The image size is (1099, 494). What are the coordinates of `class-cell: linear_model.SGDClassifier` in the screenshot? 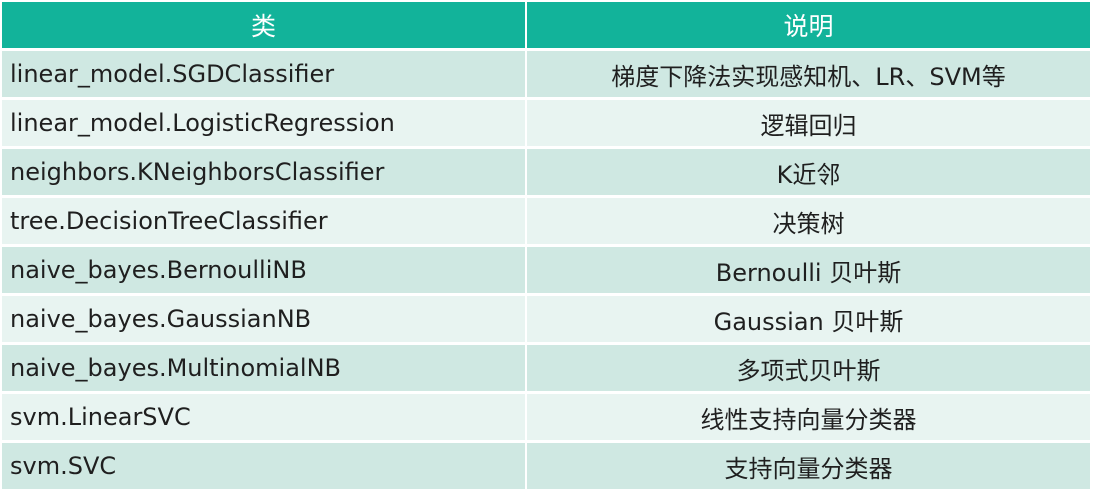 It's located at (264, 73).